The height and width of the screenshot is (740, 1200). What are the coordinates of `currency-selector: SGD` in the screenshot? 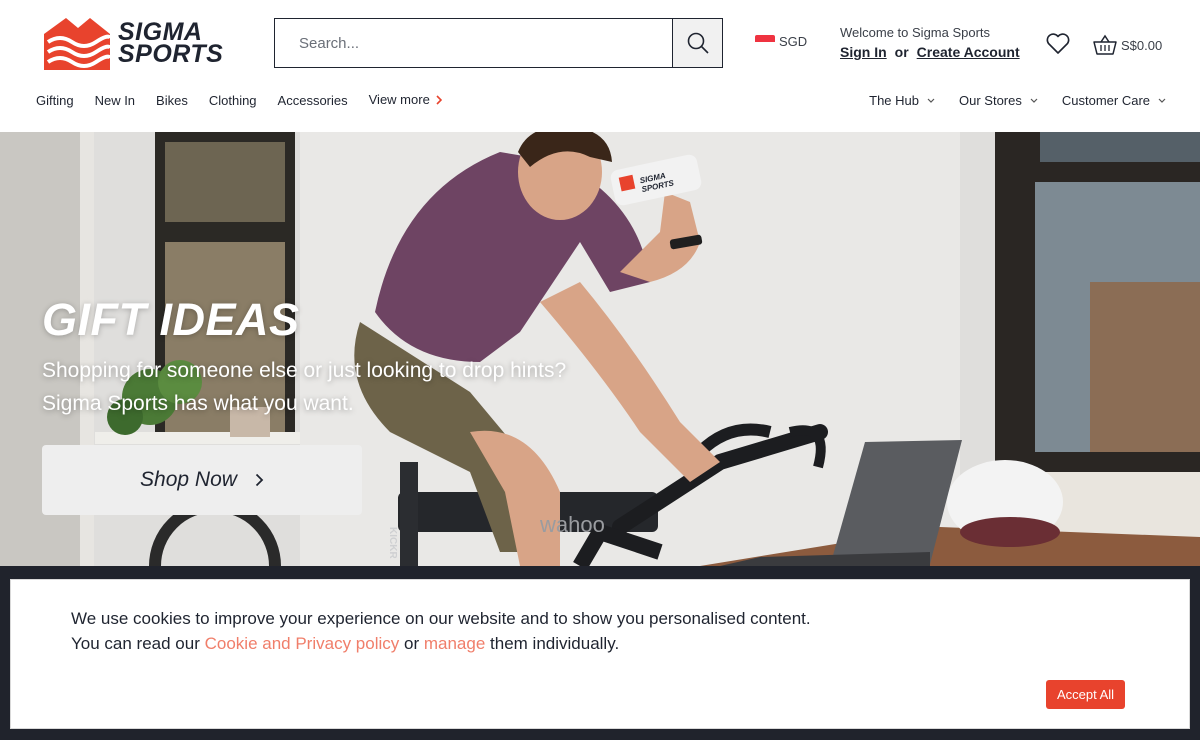 It's located at (781, 41).